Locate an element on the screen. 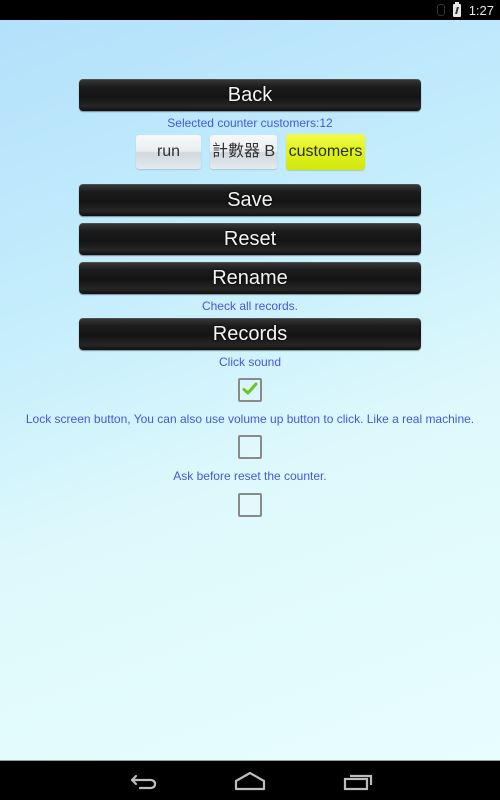 This screenshot has width=500, height=800. click-sound-label: Click sound is located at coordinates (250, 362).